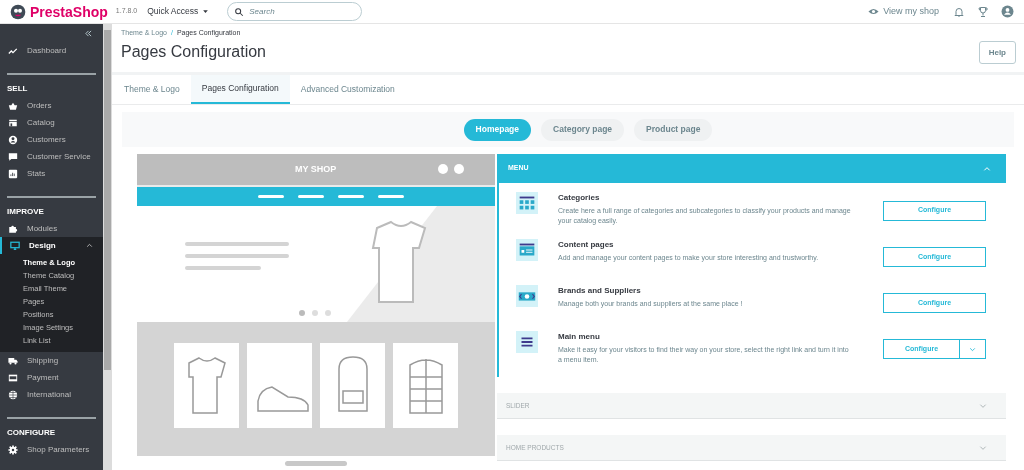 The width and height of the screenshot is (1024, 470). Describe the element at coordinates (51, 139) in the screenshot. I see `sidebar-item: Customers` at that location.